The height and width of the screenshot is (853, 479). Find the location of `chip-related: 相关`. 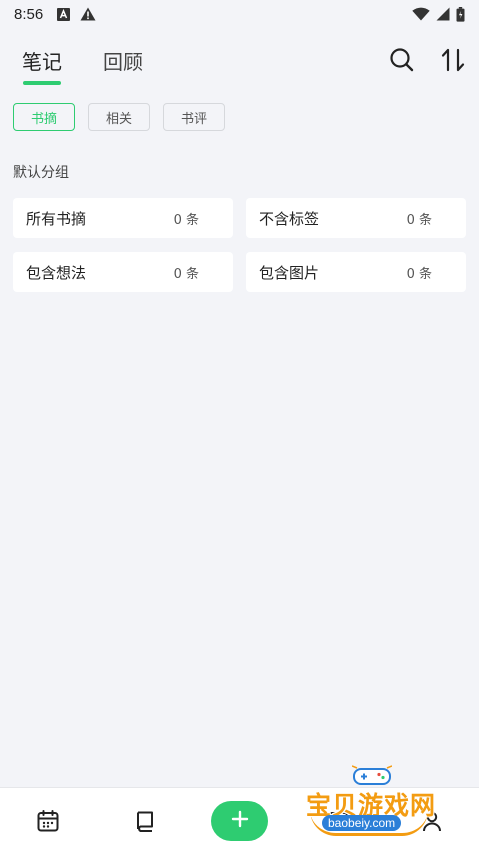

chip-related: 相关 is located at coordinates (119, 117).